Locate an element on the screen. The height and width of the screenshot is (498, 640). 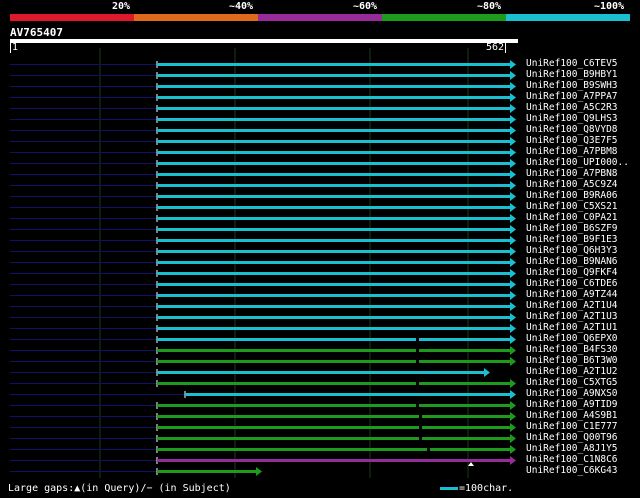
hit-label: UniRef100_A4S9B1 is located at coordinates (572, 415).